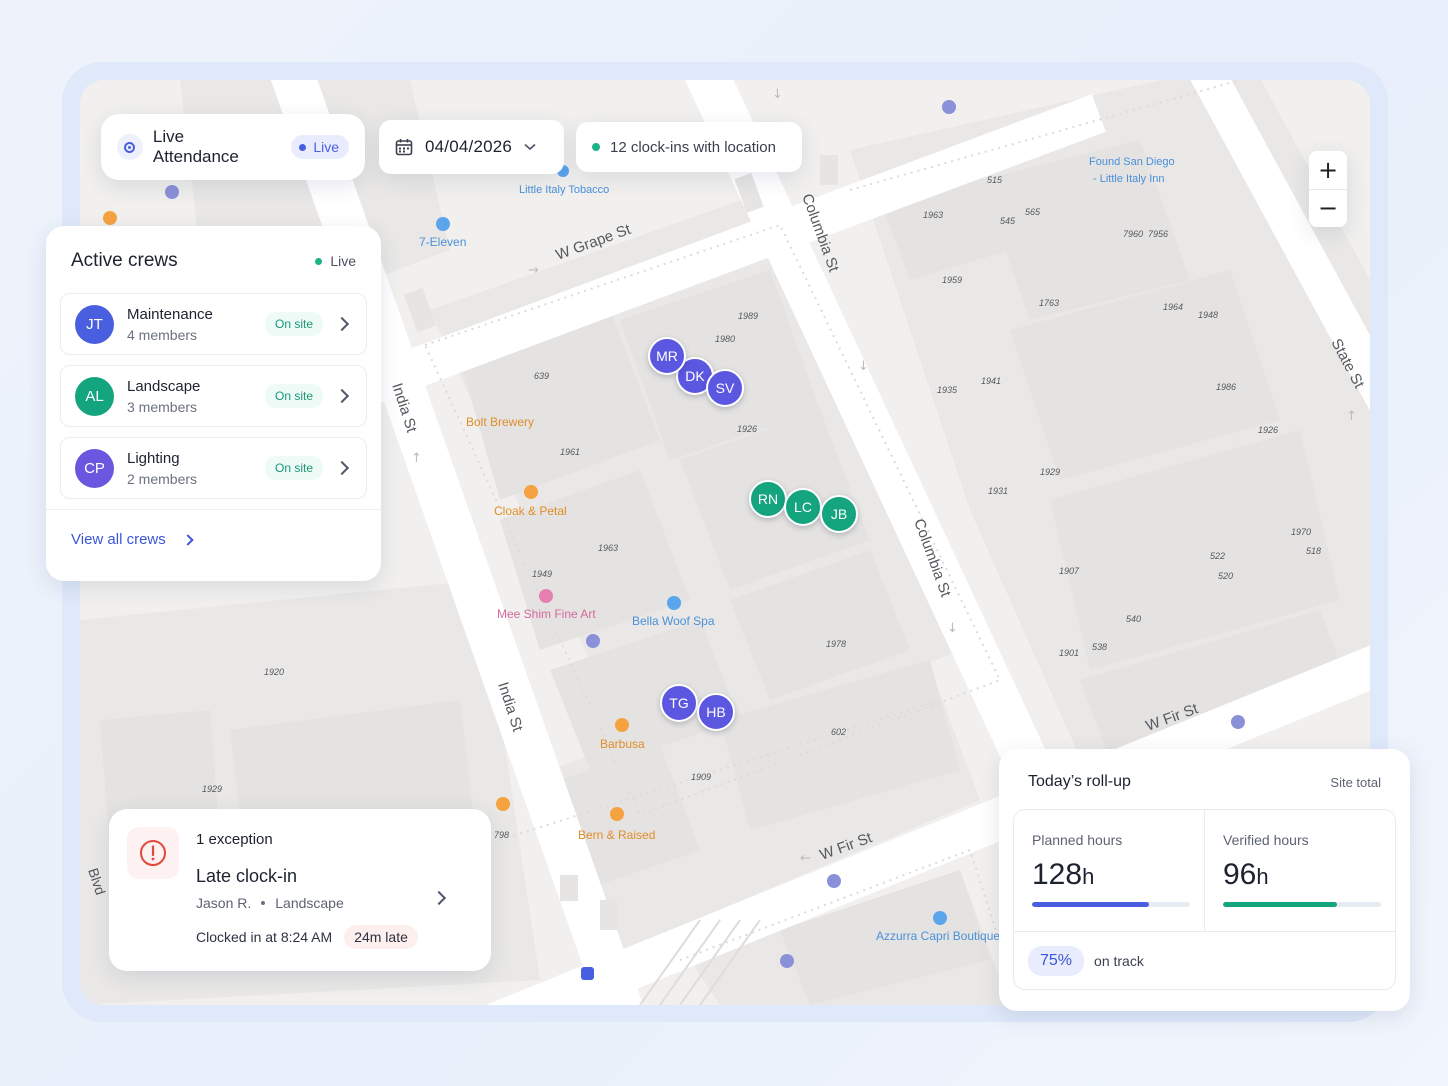  Describe the element at coordinates (995, 180) in the screenshot. I see `svg-text: 515` at that location.